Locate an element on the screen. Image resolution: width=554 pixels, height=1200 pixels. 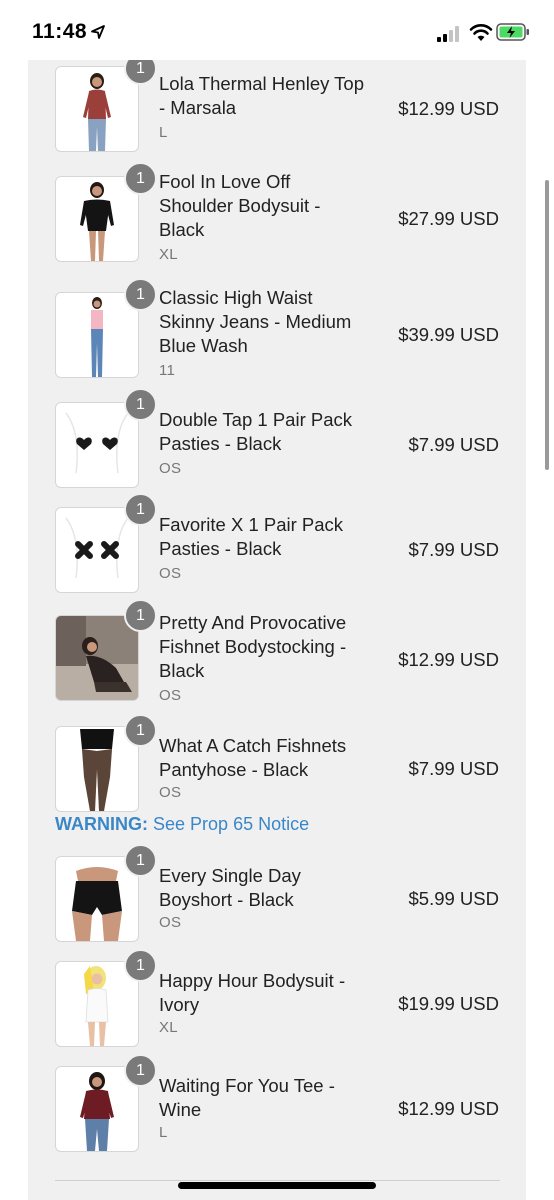
prop-65-notice-link: See Prop 65 Notice is located at coordinates (231, 824).